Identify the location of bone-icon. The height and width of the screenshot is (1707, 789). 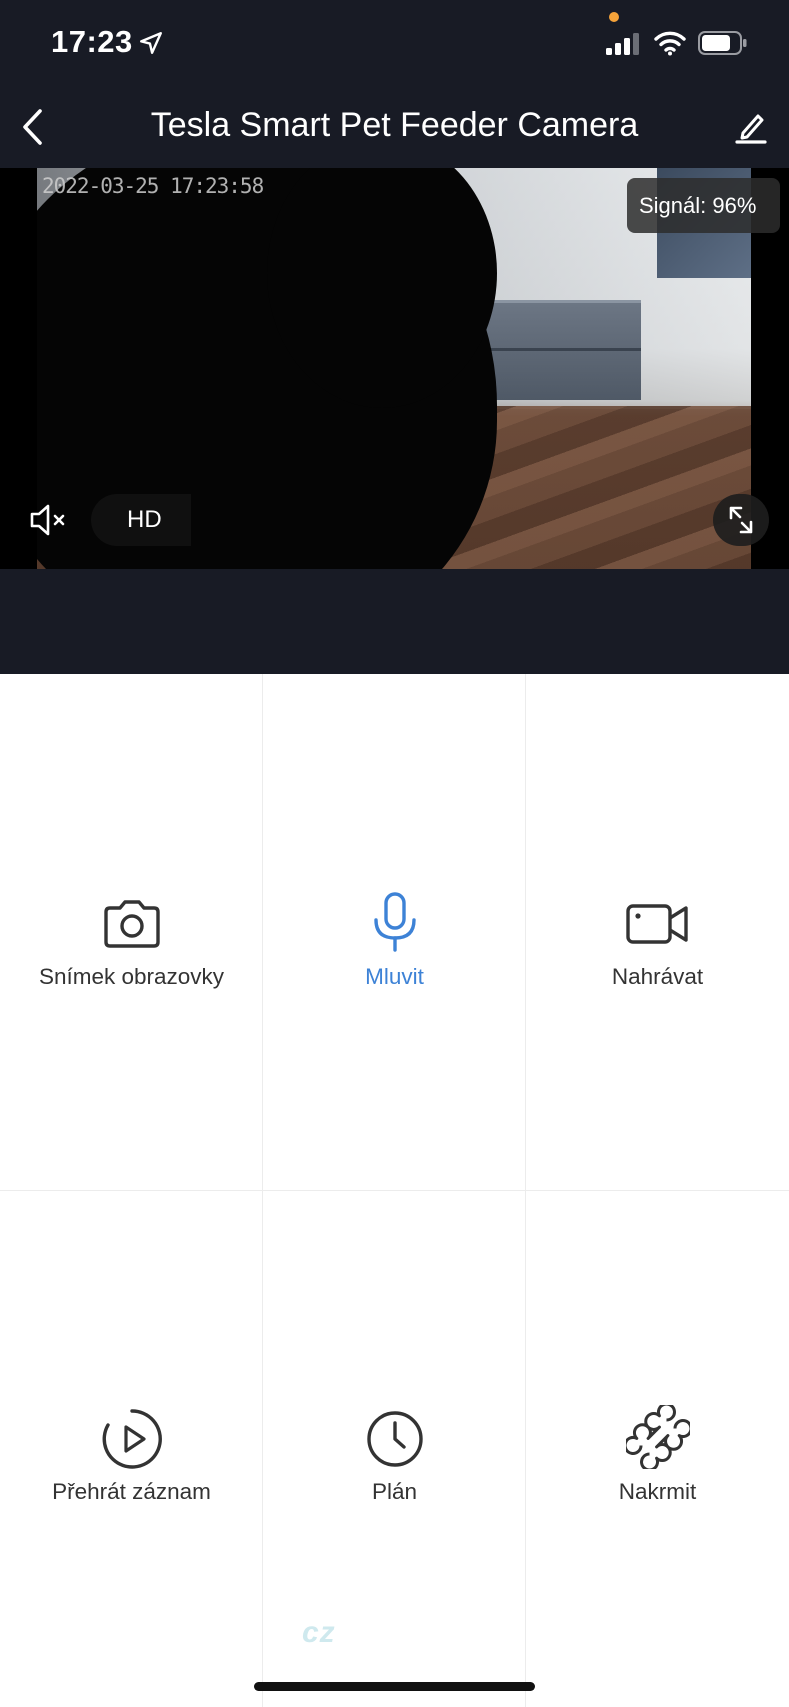
(657, 1437).